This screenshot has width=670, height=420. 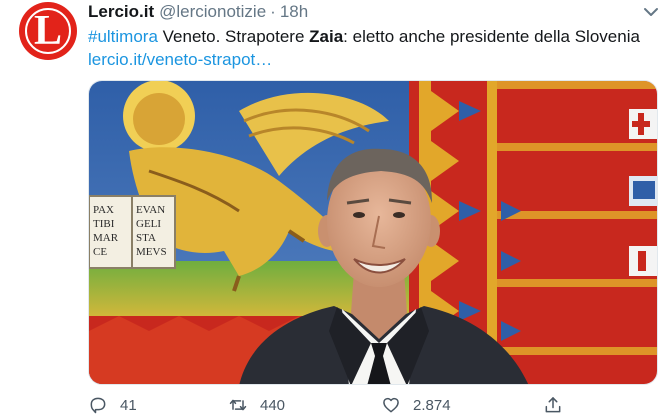 I want to click on retweet-icon, so click(x=238, y=405).